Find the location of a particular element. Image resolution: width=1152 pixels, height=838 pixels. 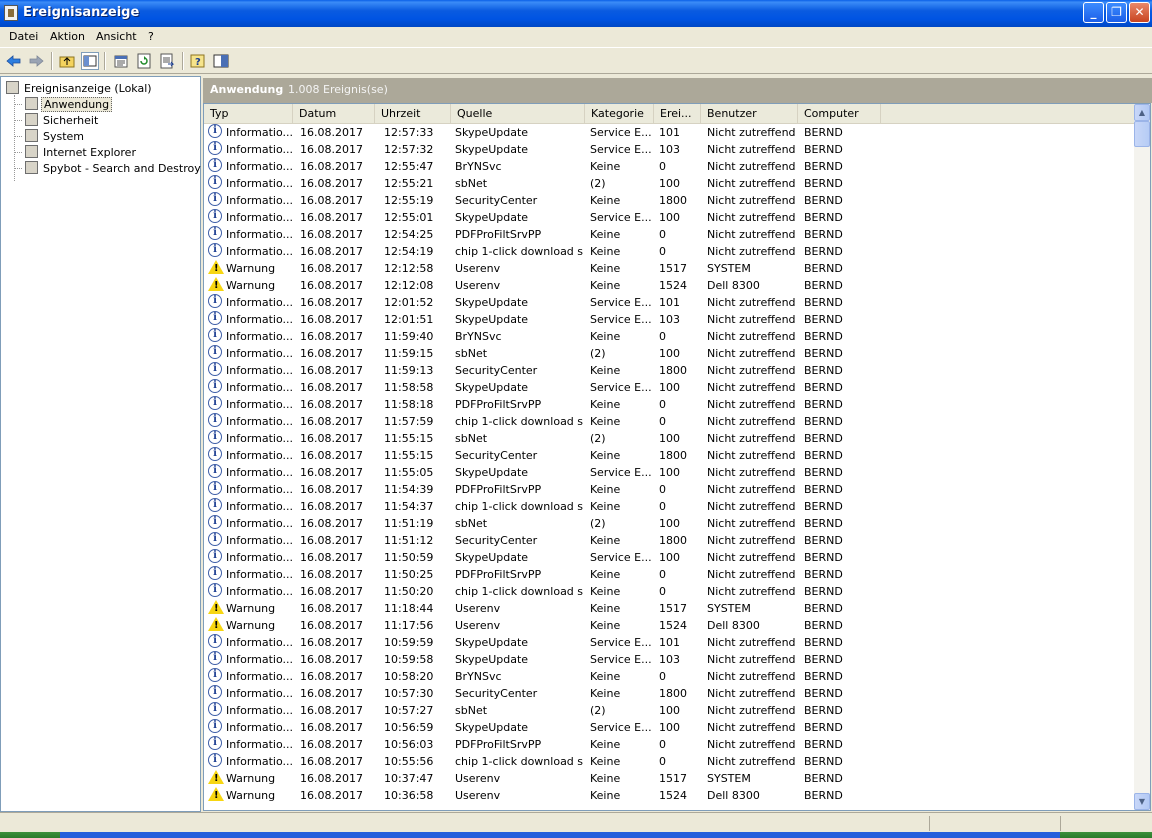

col-typ: Typ is located at coordinates (248, 113).